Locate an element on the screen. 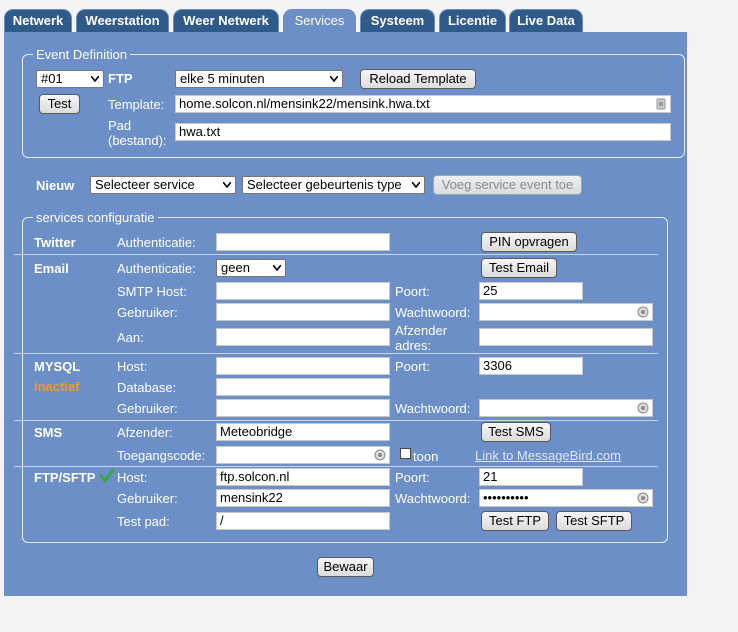  test-sms-button: Test SMS is located at coordinates (516, 432).